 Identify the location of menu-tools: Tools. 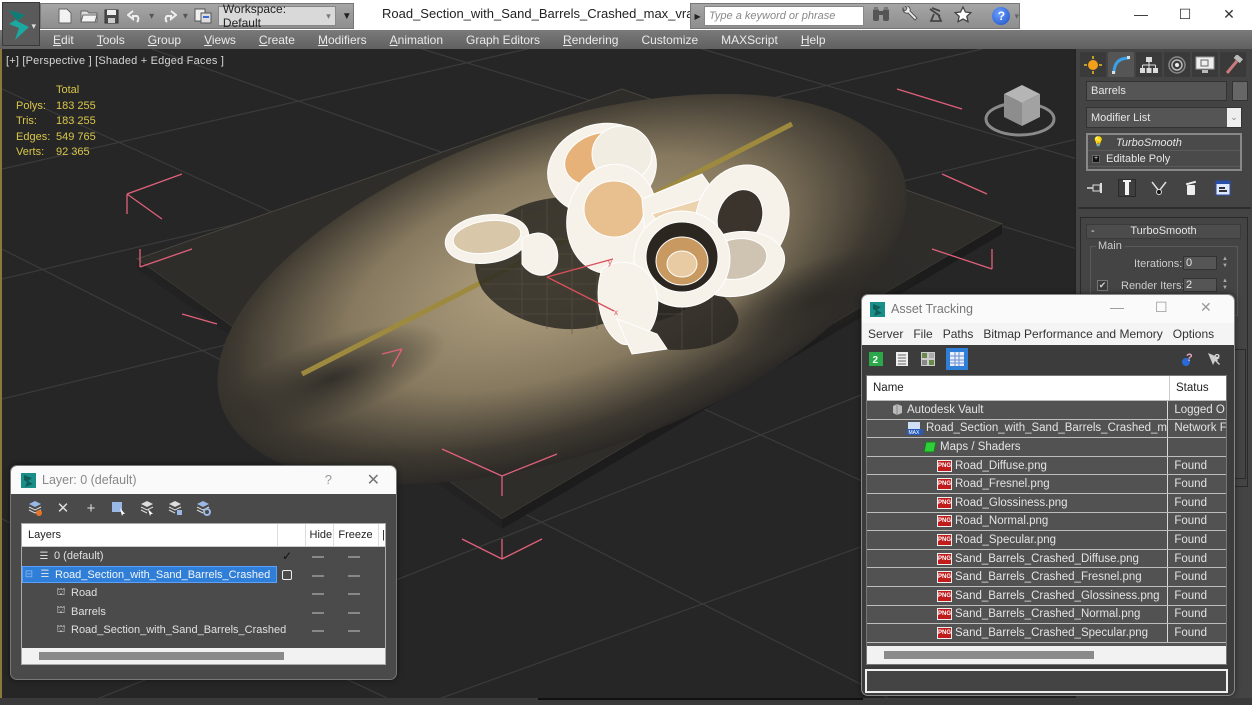
(111, 40).